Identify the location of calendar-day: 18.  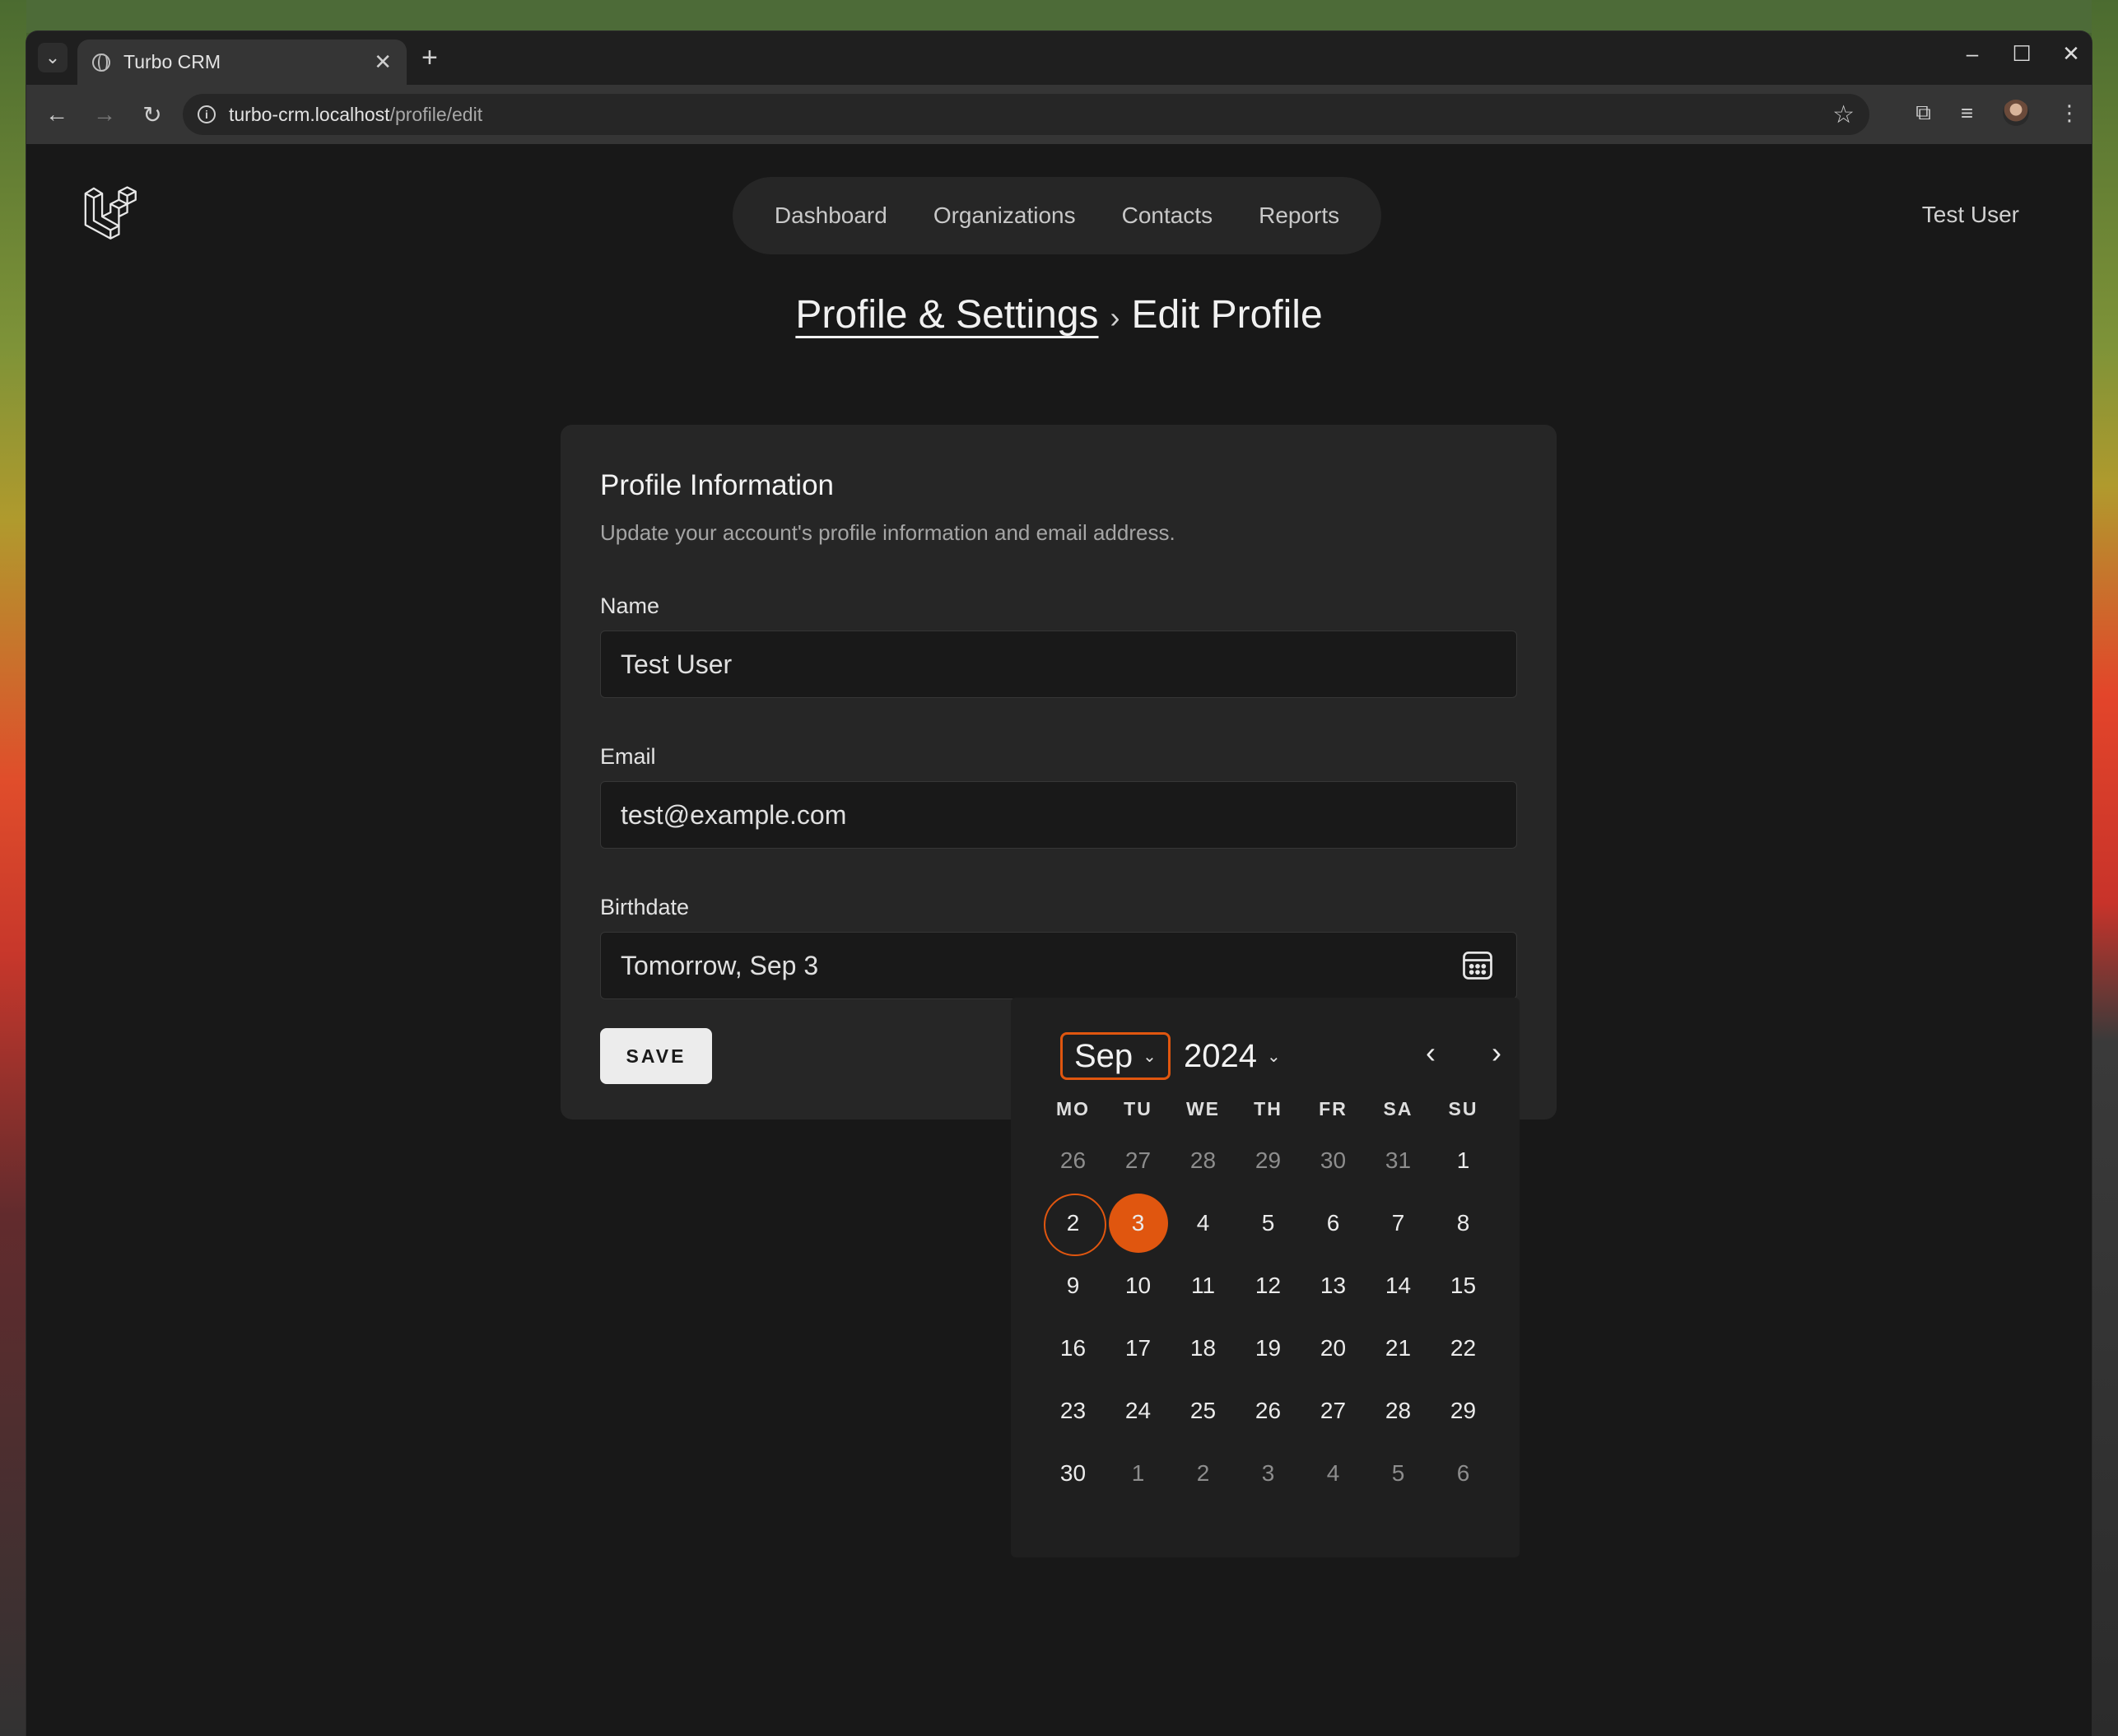
(1203, 1348).